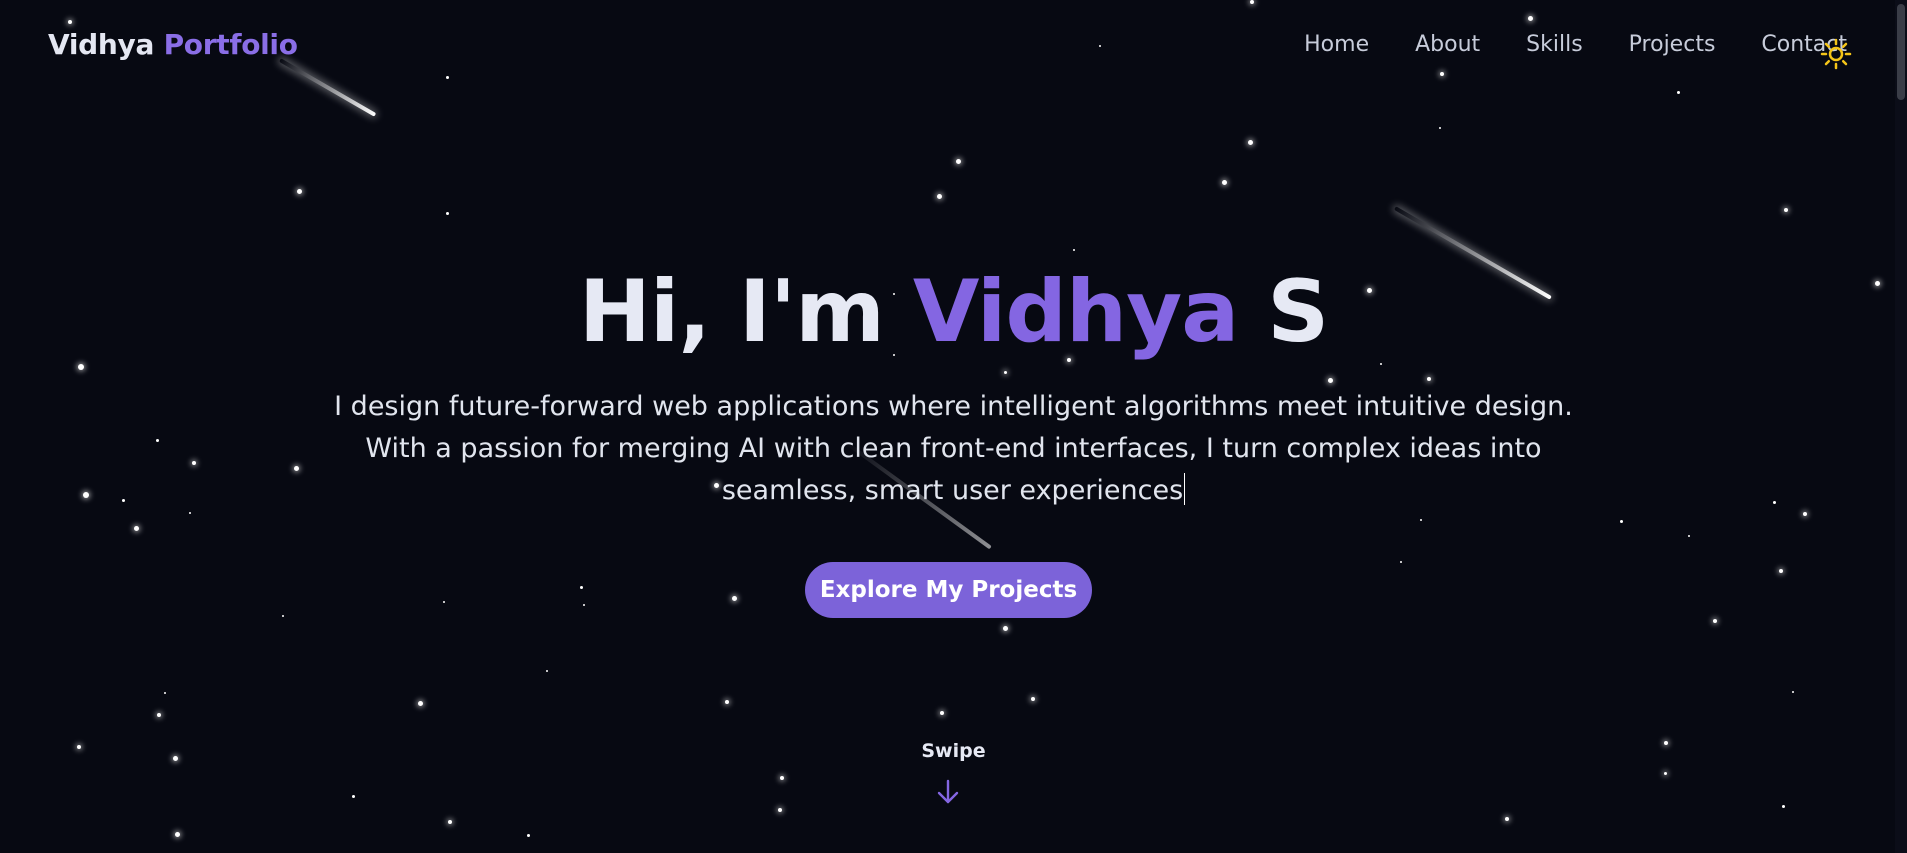  Describe the element at coordinates (101, 44) in the screenshot. I see `logo-first: Vidhya` at that location.